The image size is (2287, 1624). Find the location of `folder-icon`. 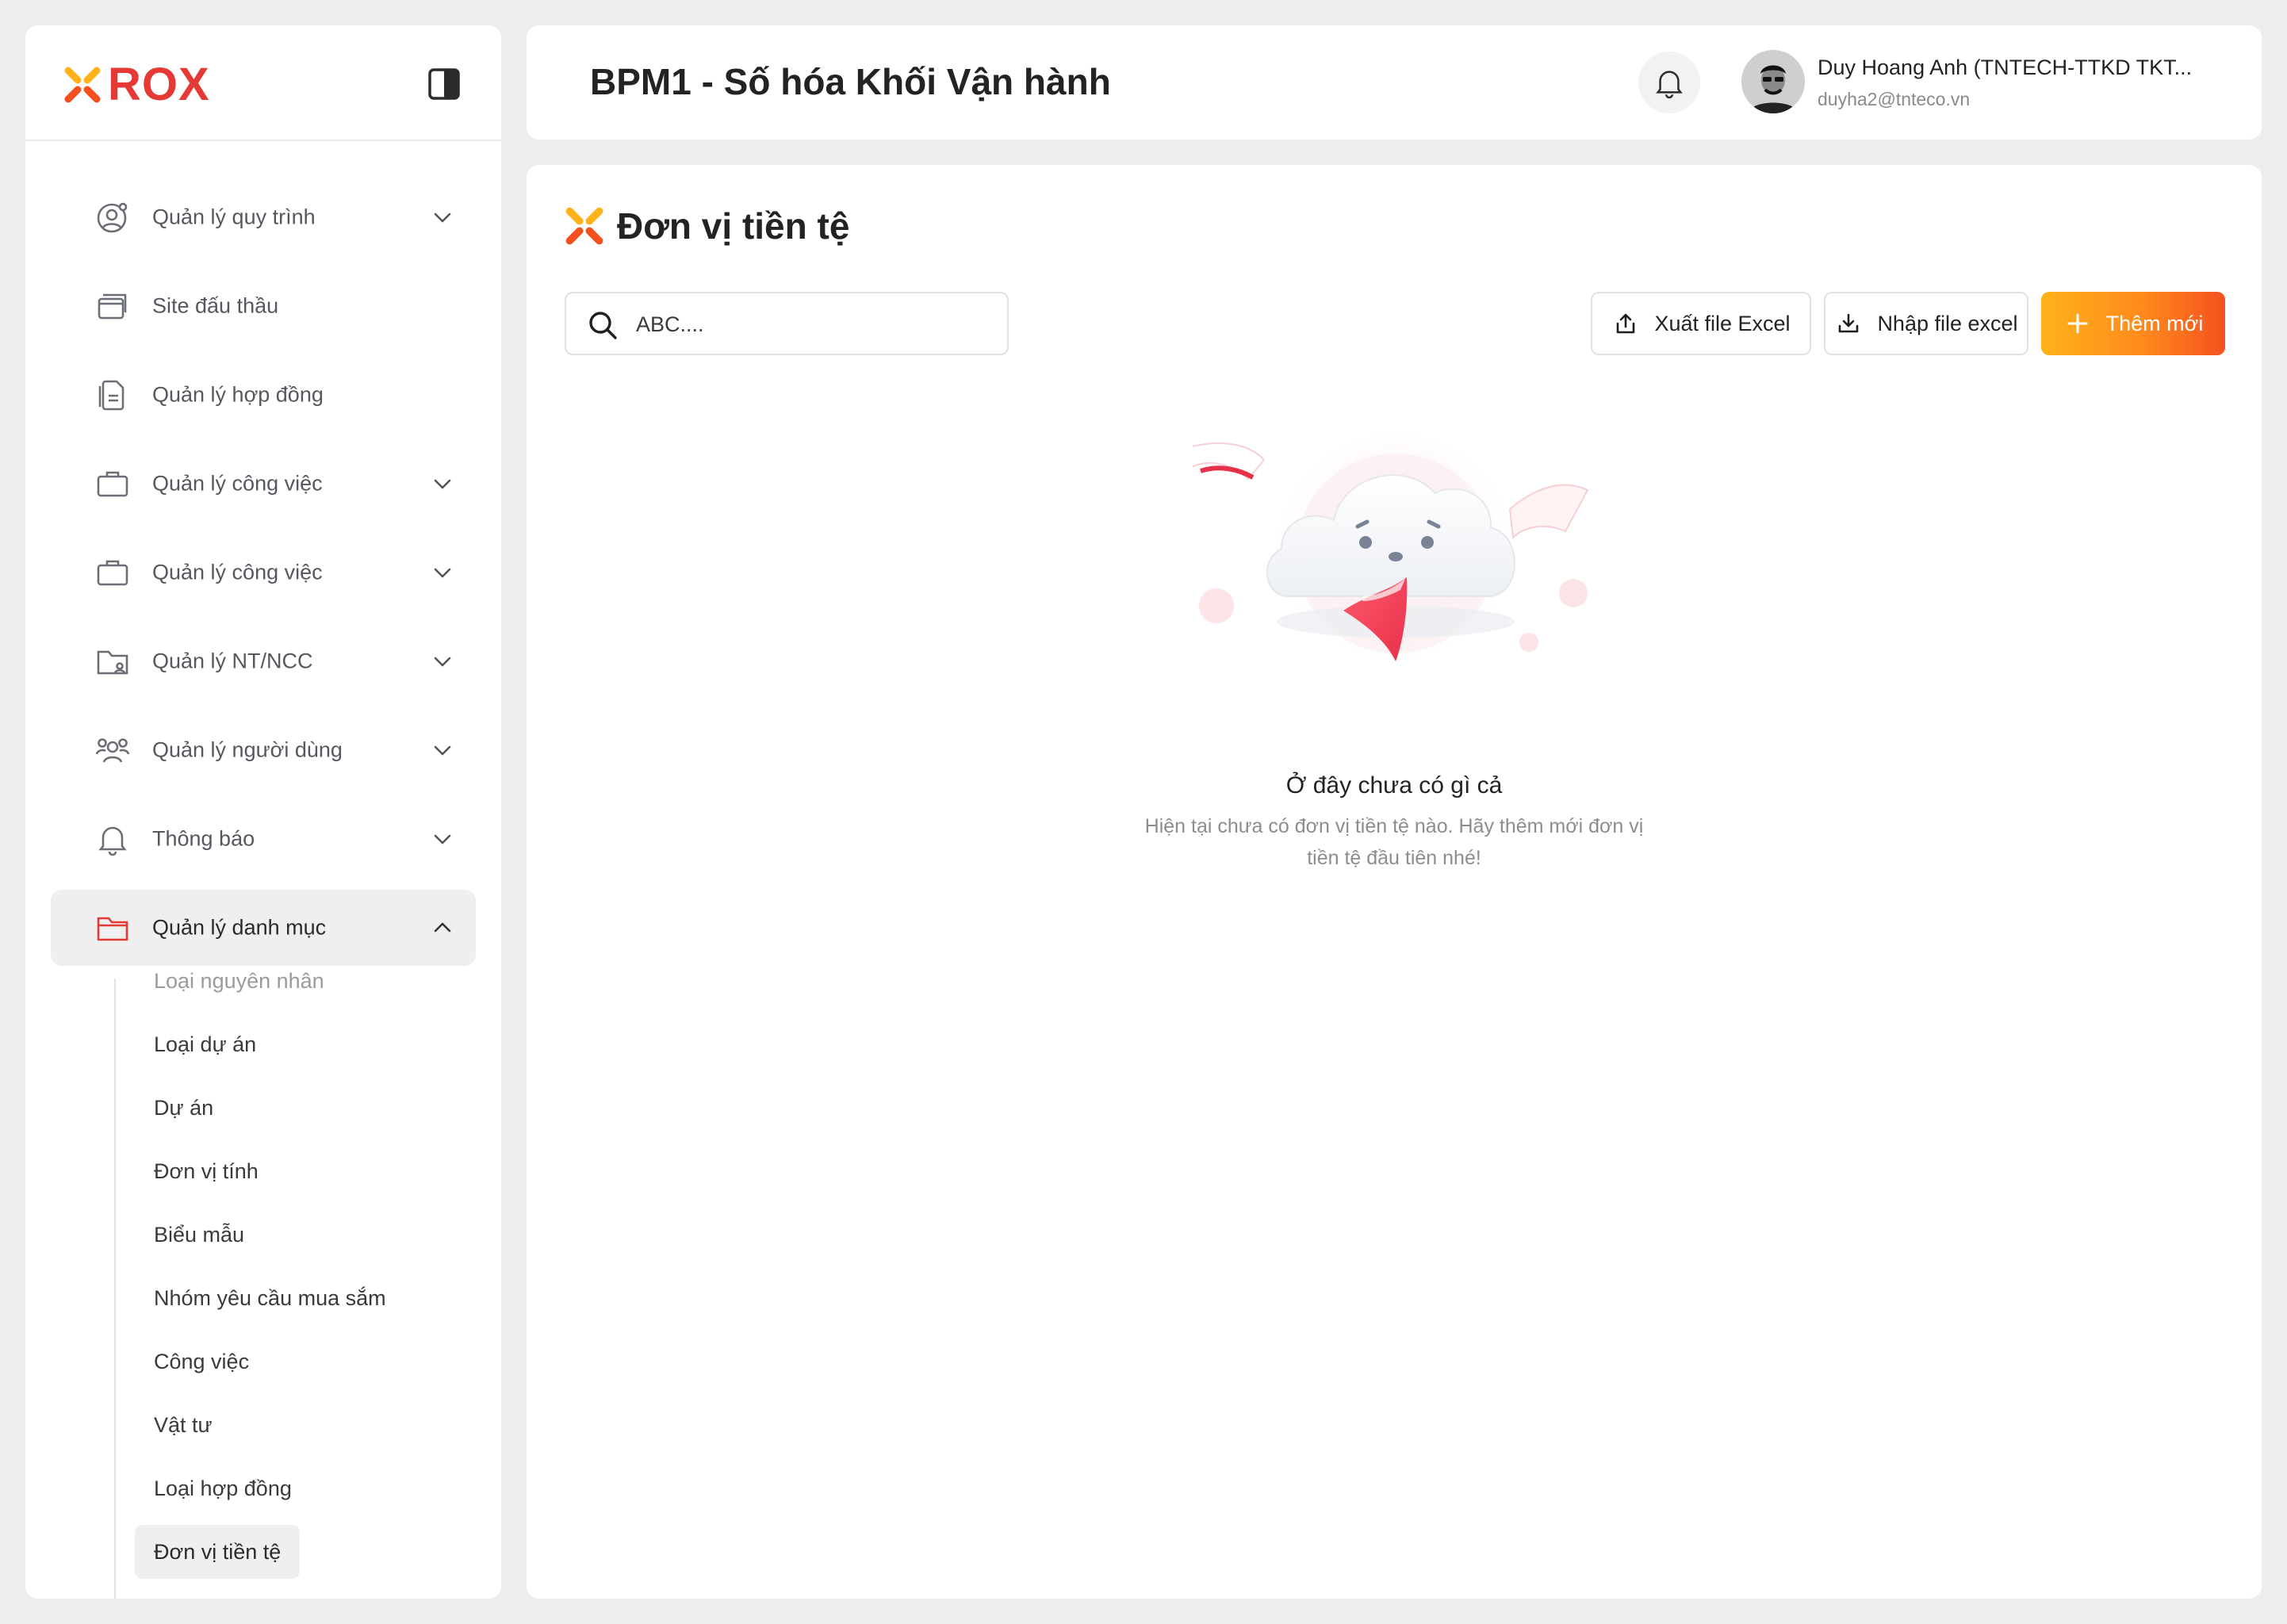

folder-icon is located at coordinates (112, 927).